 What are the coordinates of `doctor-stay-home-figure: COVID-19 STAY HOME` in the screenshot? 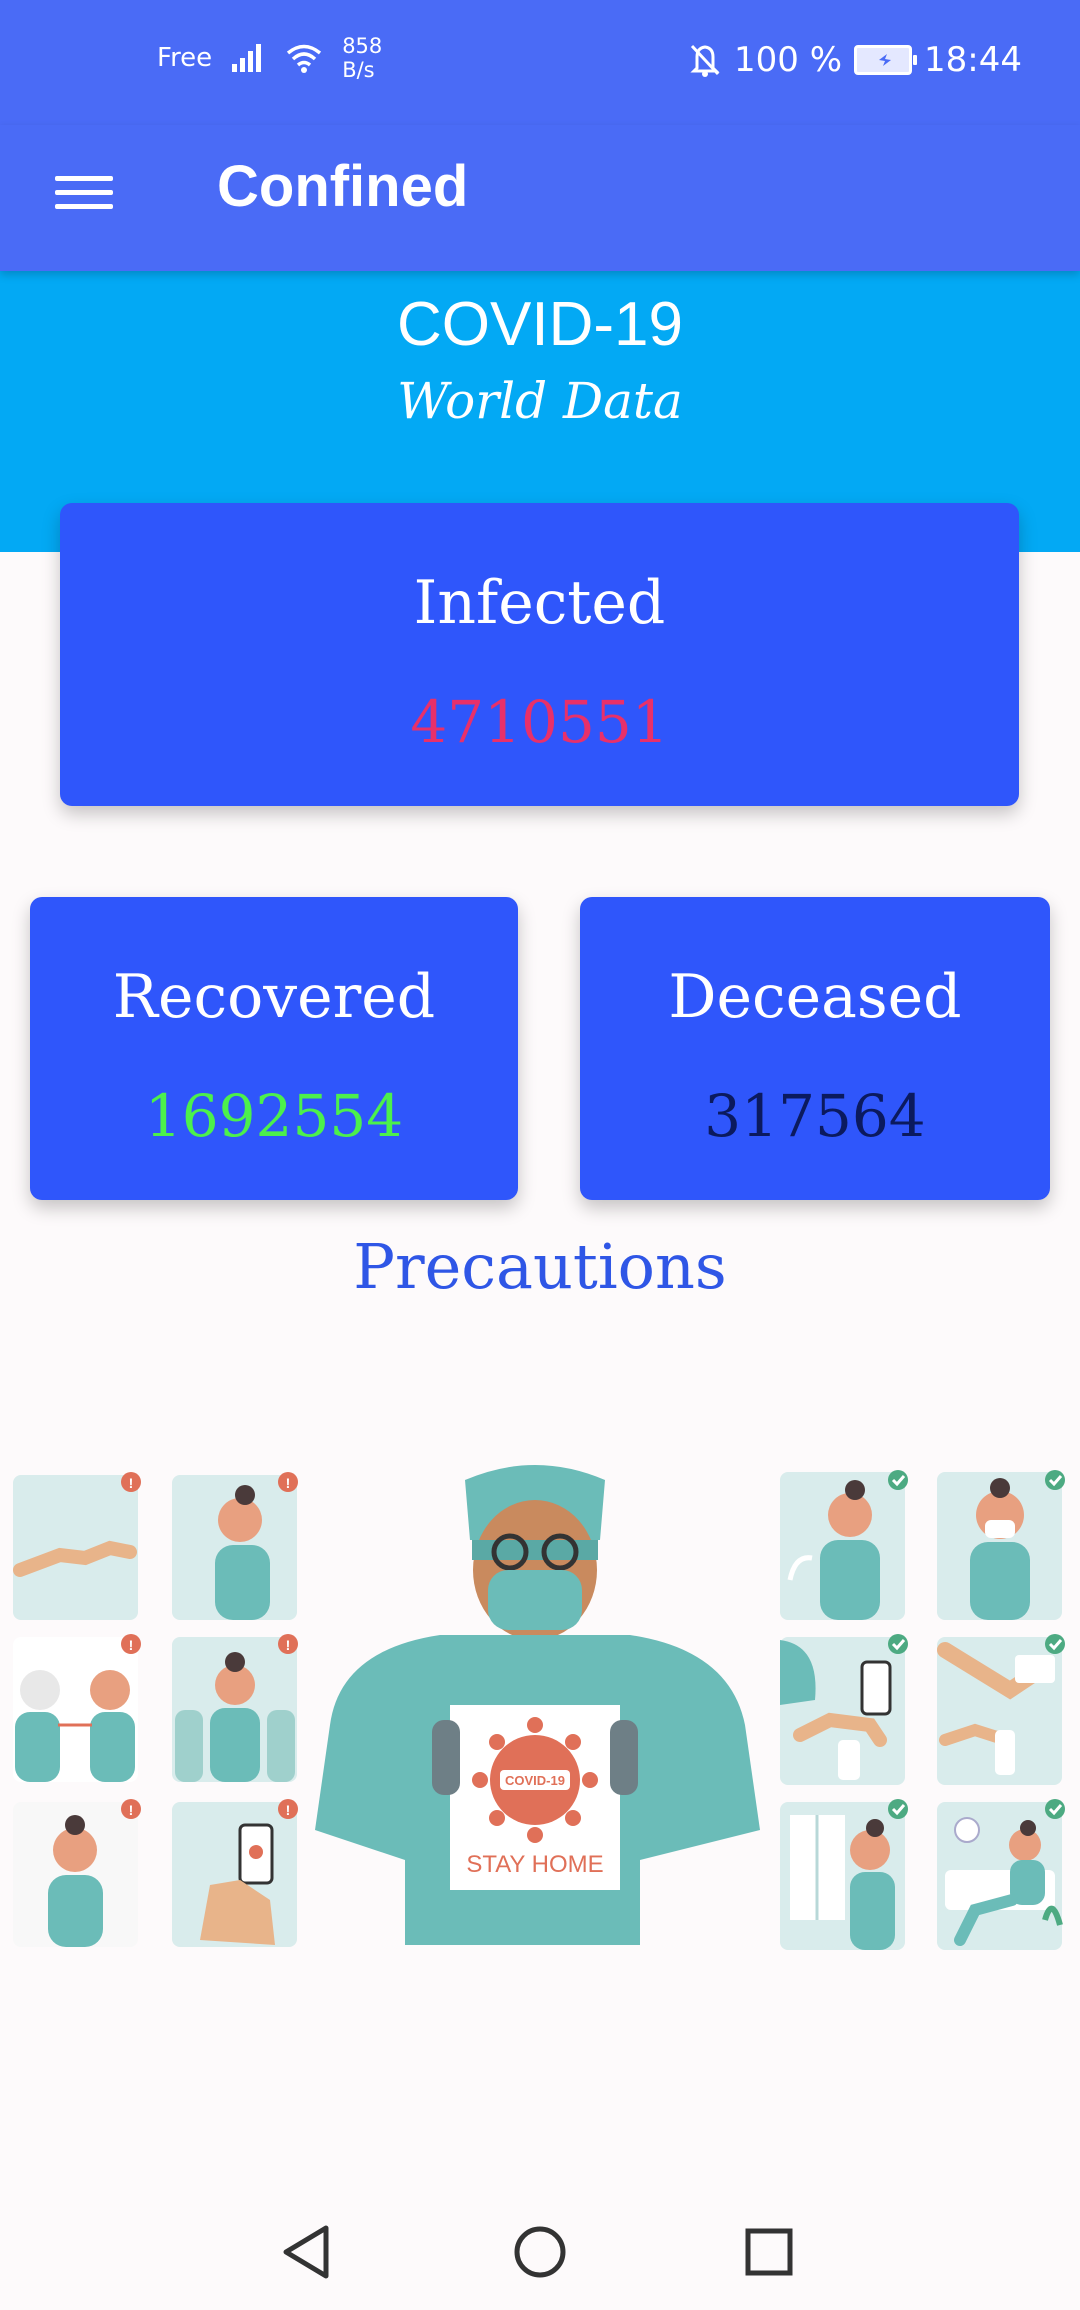 It's located at (537, 1705).